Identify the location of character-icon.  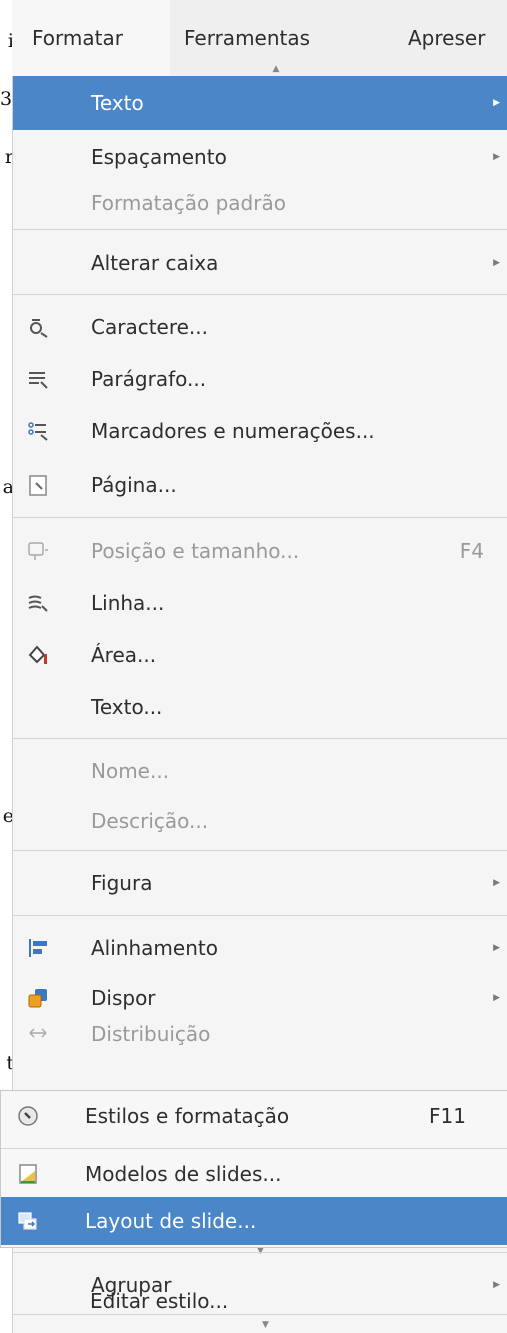
(39, 328).